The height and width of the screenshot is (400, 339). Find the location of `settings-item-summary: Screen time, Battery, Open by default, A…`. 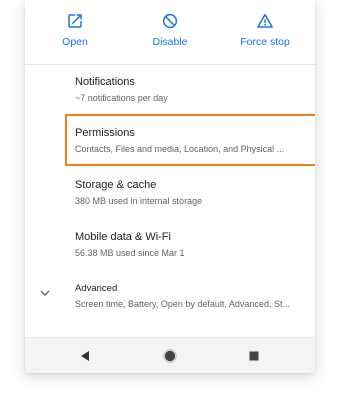

settings-item-summary: Screen time, Battery, Open by default, A… is located at coordinates (182, 304).